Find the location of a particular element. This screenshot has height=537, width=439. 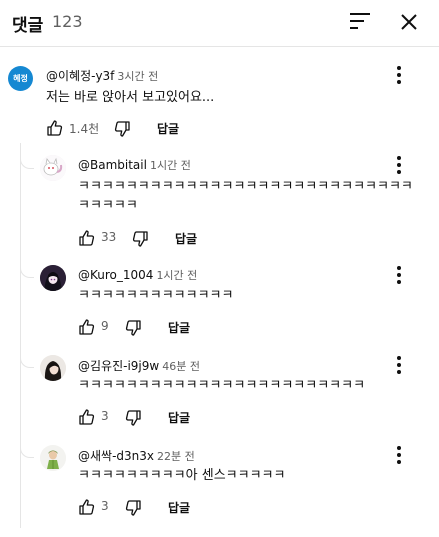

reply-time: 22분 전 is located at coordinates (176, 456).